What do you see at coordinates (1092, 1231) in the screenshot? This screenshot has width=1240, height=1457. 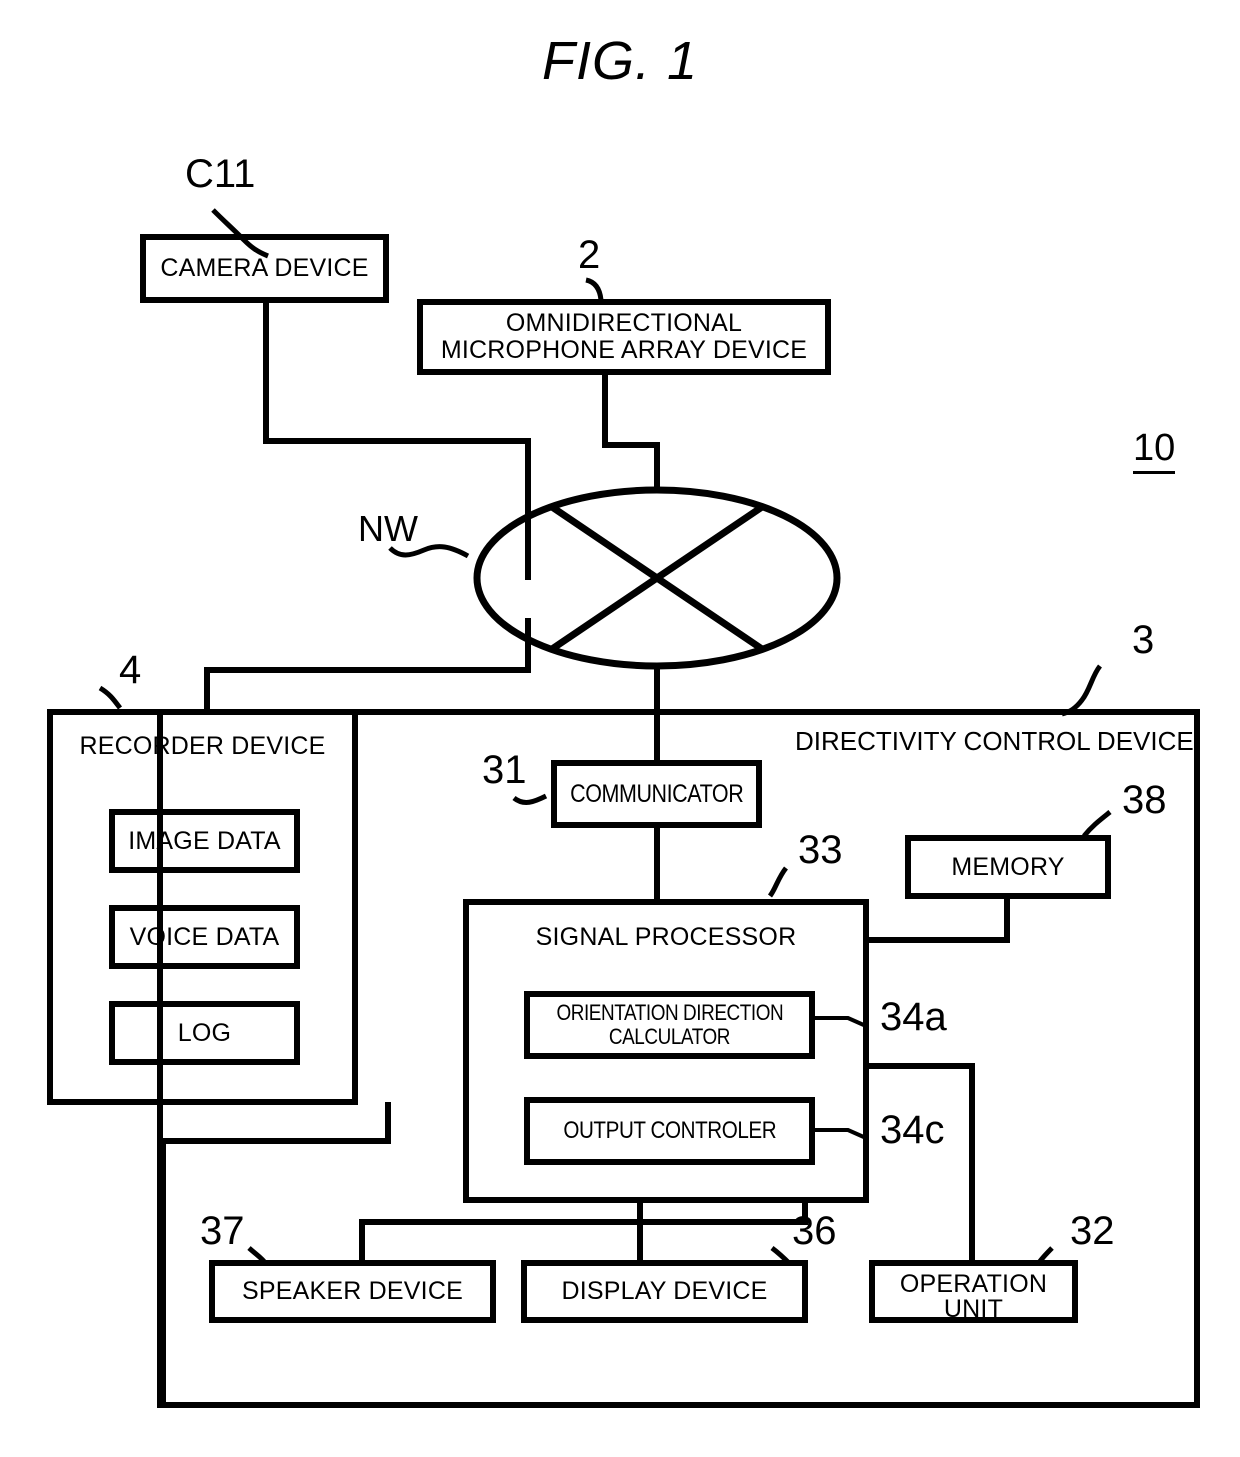 I see `operation-unit-ref: 32` at bounding box center [1092, 1231].